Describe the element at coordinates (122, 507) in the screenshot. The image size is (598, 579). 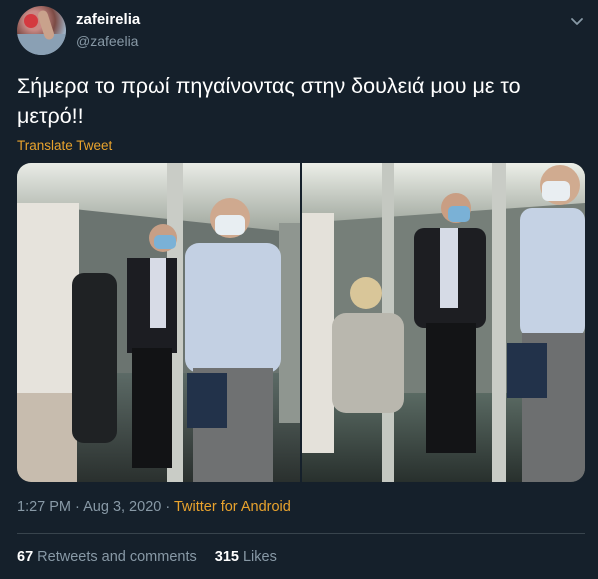
I see `tweet-date: Aug 3, 2020` at that location.